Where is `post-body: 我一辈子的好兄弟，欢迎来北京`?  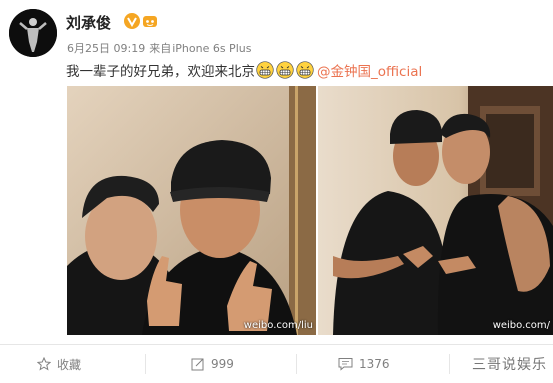
post-body: 我一辈子的好兄弟，欢迎来北京 is located at coordinates (160, 72).